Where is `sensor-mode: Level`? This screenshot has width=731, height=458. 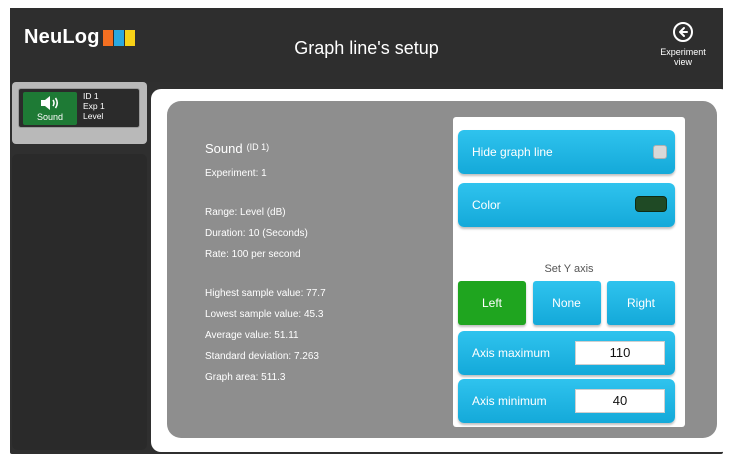
sensor-mode: Level is located at coordinates (93, 116).